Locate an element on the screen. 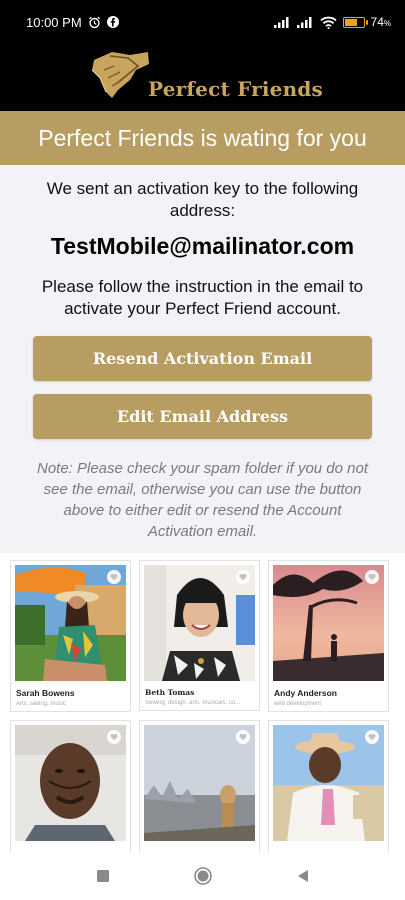 The image size is (405, 900). recents-button is located at coordinates (103, 876).